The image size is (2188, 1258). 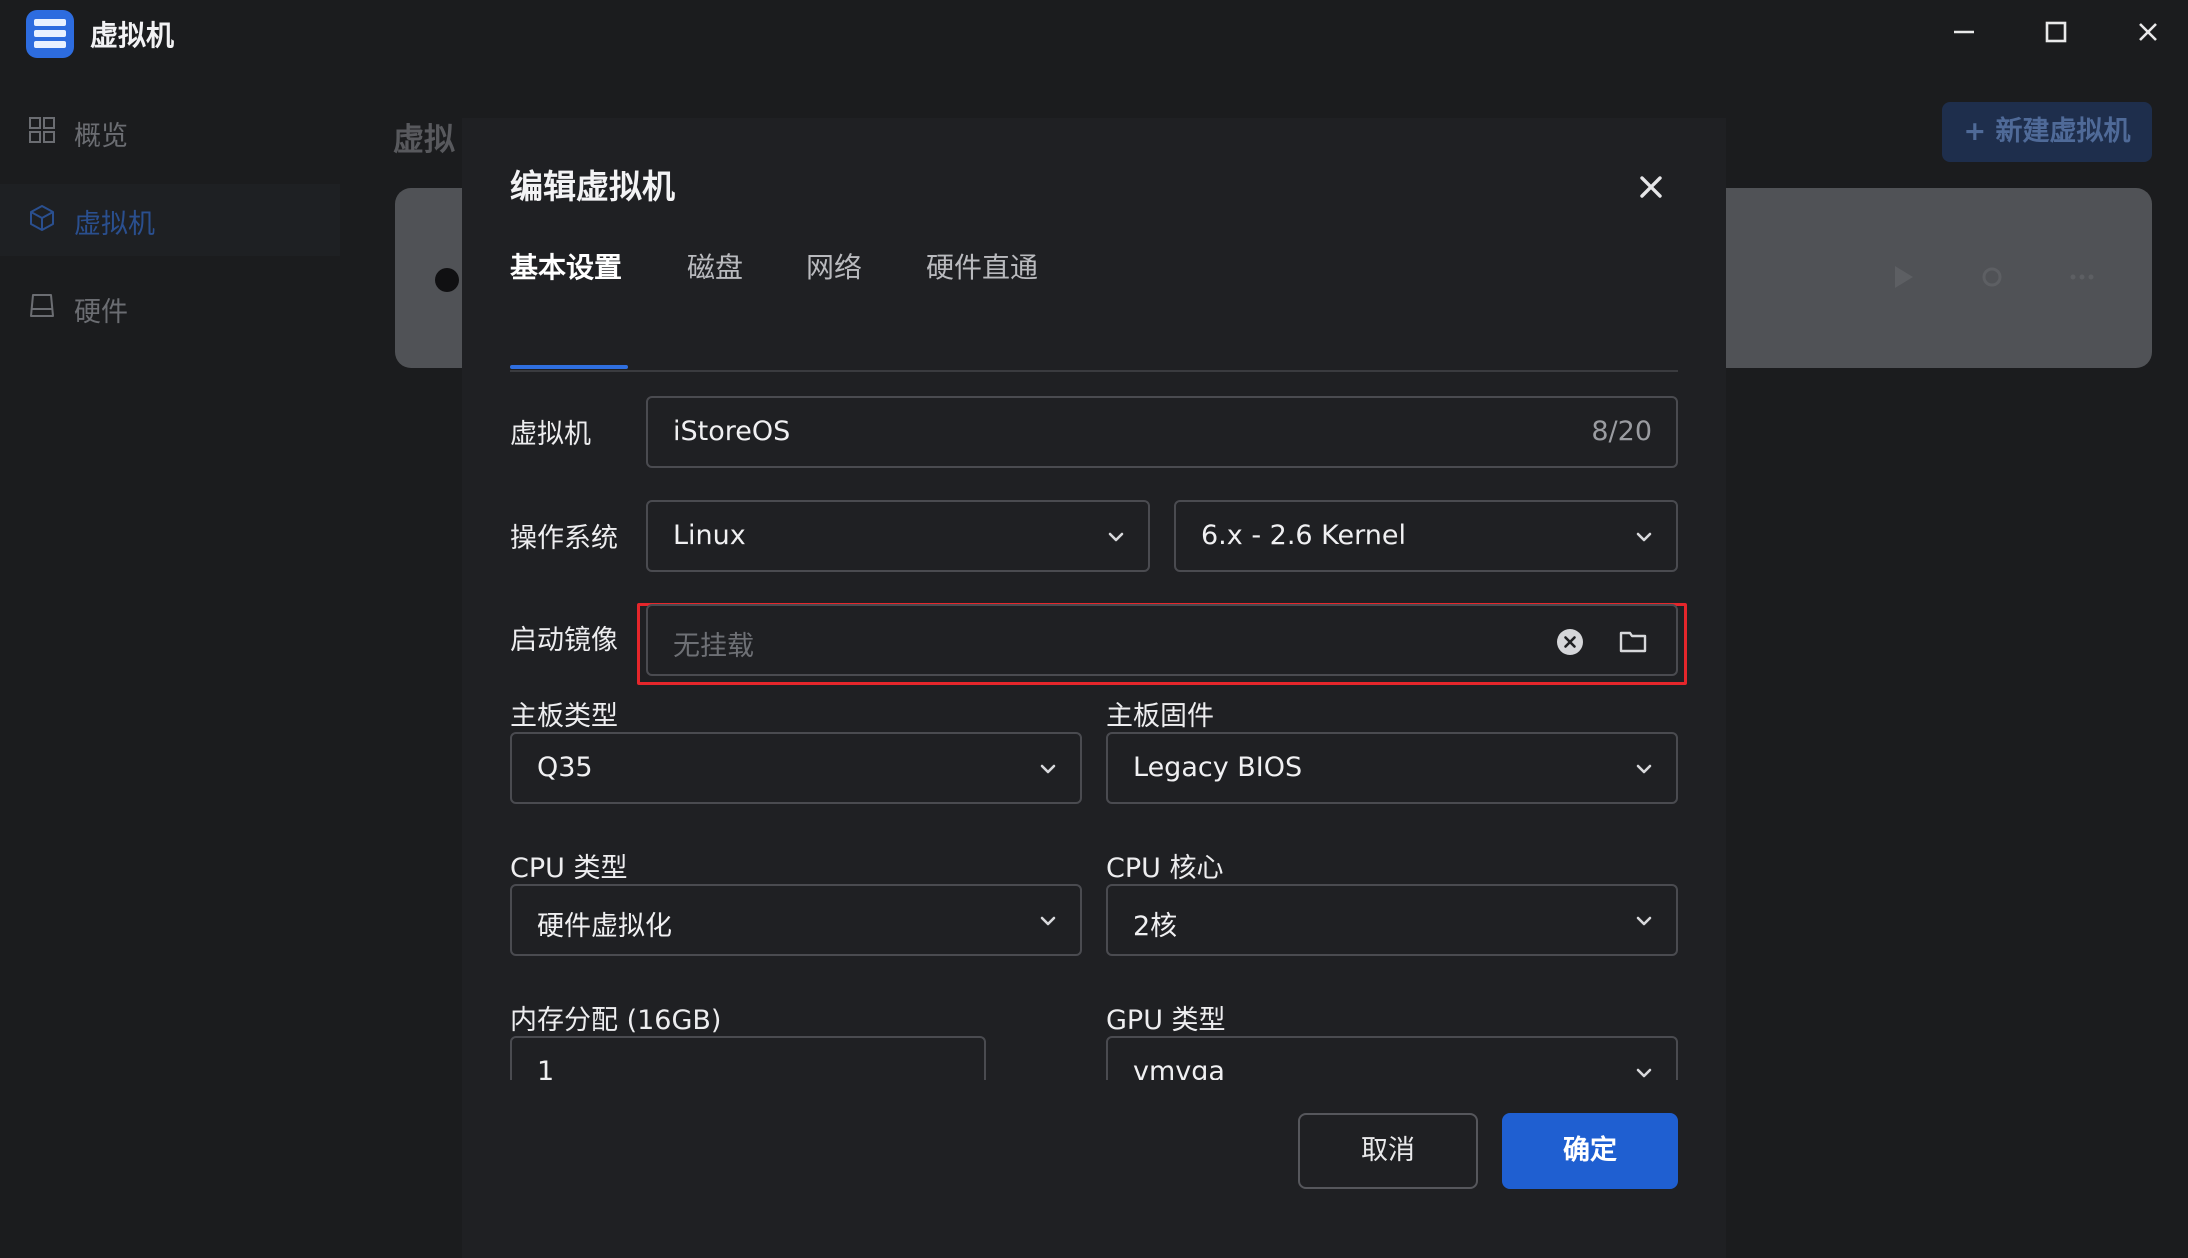 What do you see at coordinates (565, 767) in the screenshot?
I see `board-type-value: Q35` at bounding box center [565, 767].